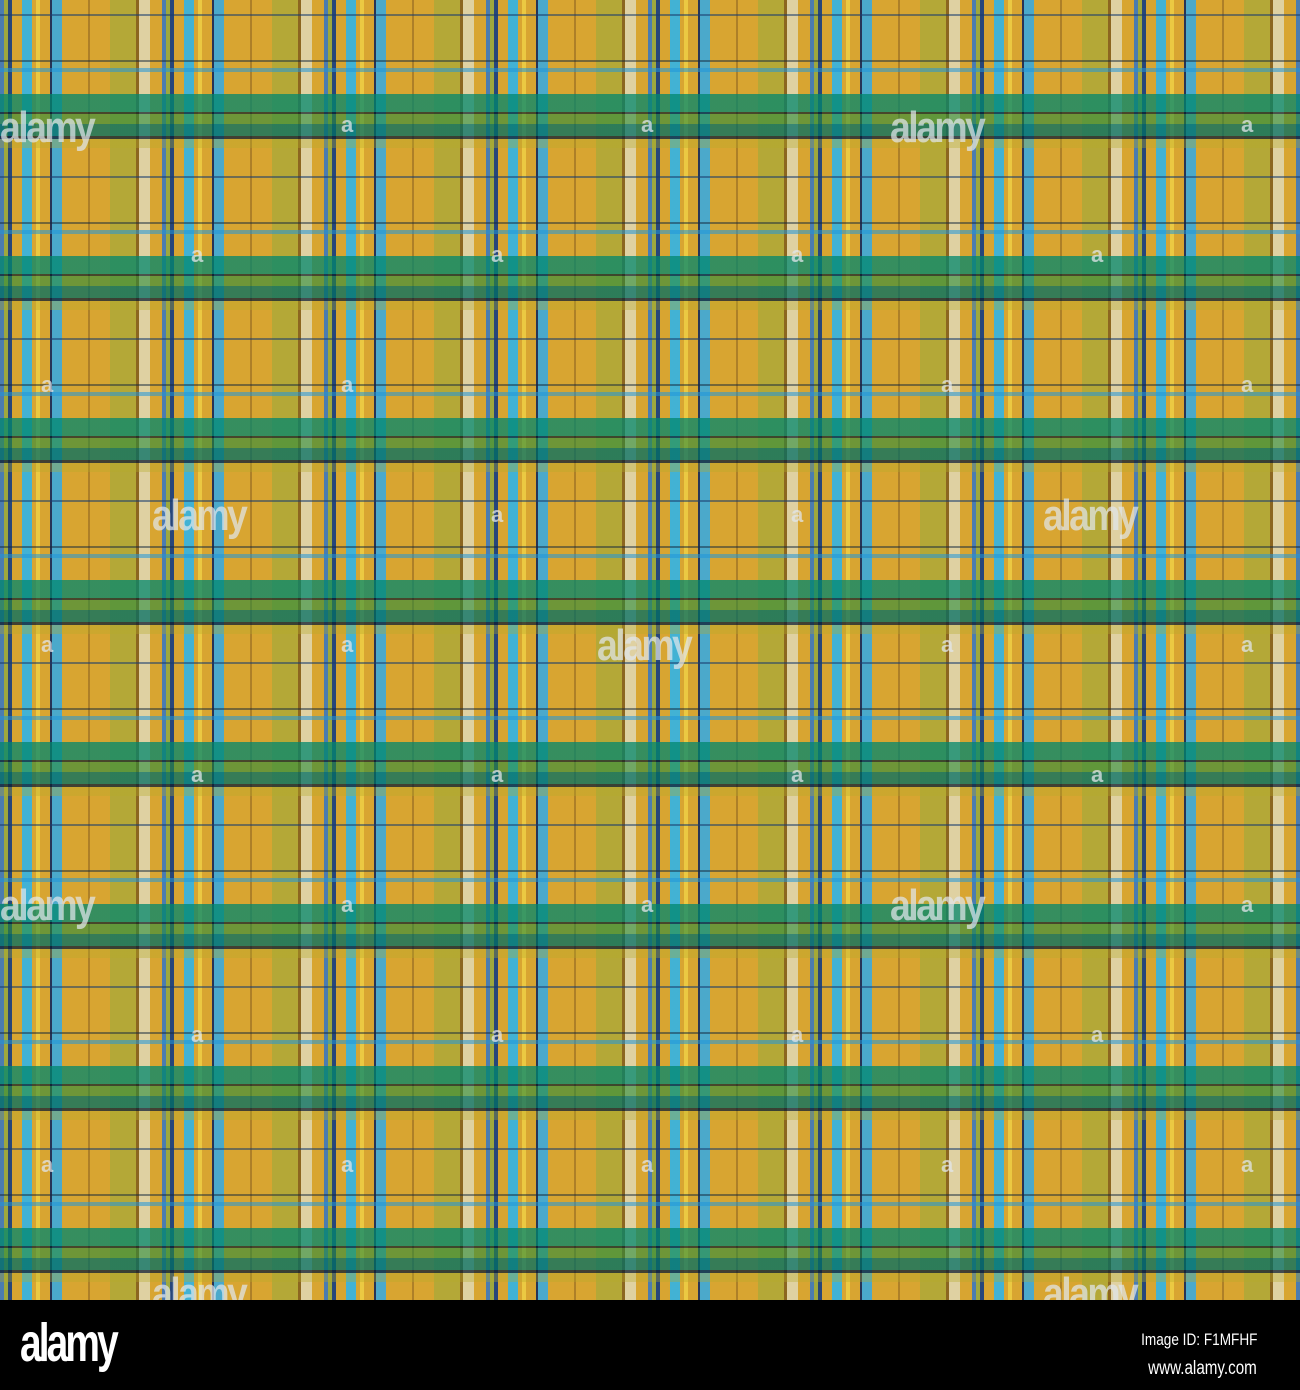 The image size is (1300, 1390). I want to click on image-id: Image ID: F1MFHF, so click(1198, 1339).